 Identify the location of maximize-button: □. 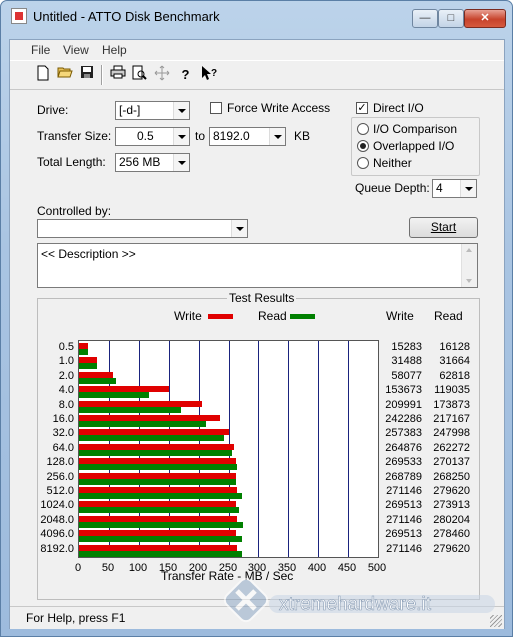
(451, 18).